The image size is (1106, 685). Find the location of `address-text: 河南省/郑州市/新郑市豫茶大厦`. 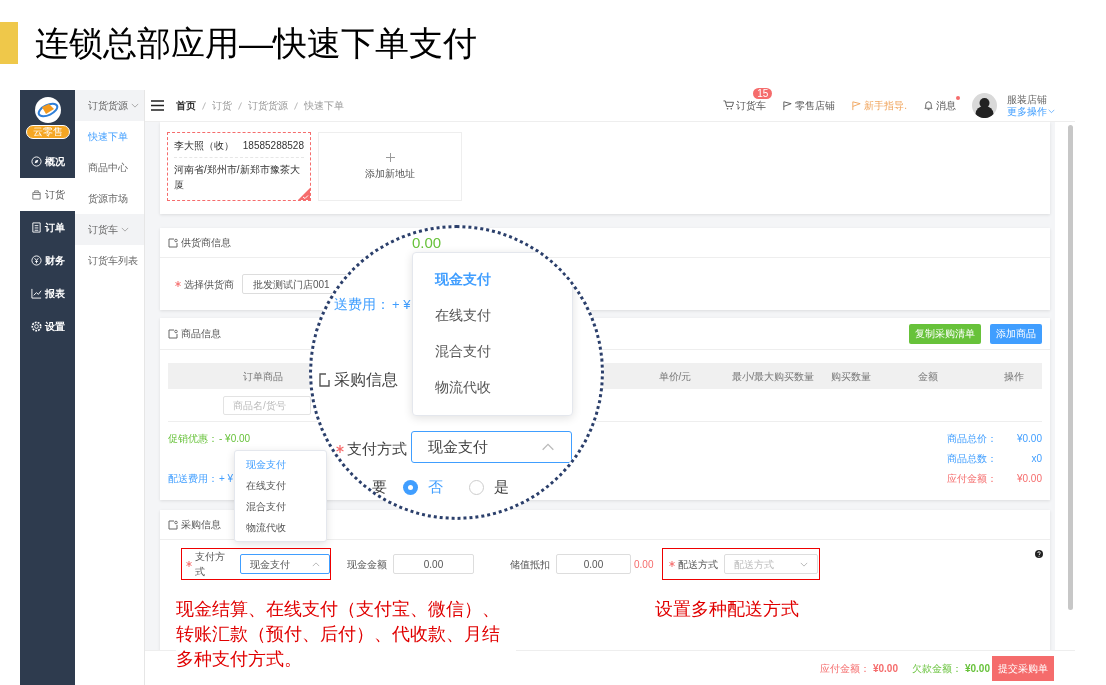

address-text: 河南省/郑州市/新郑市豫茶大厦 is located at coordinates (237, 177).